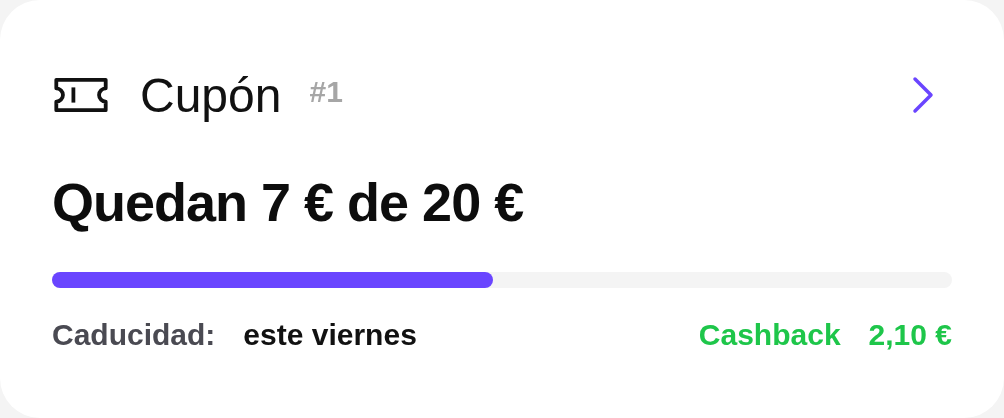 This screenshot has width=1004, height=418. Describe the element at coordinates (288, 202) in the screenshot. I see `remaining-amount: Quedan 7 € de 20 €` at that location.